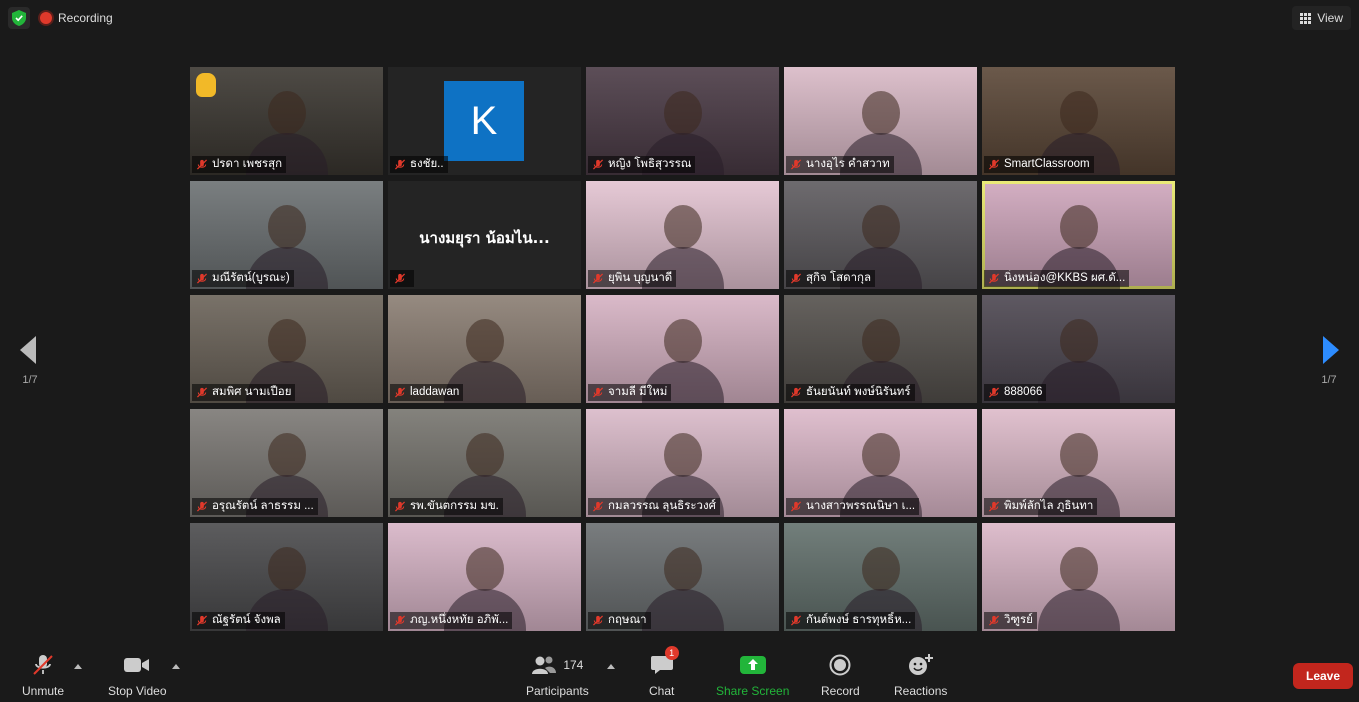 The image size is (1359, 702). Describe the element at coordinates (1078, 121) in the screenshot. I see `participant-video-tile: SmartClassroom` at that location.